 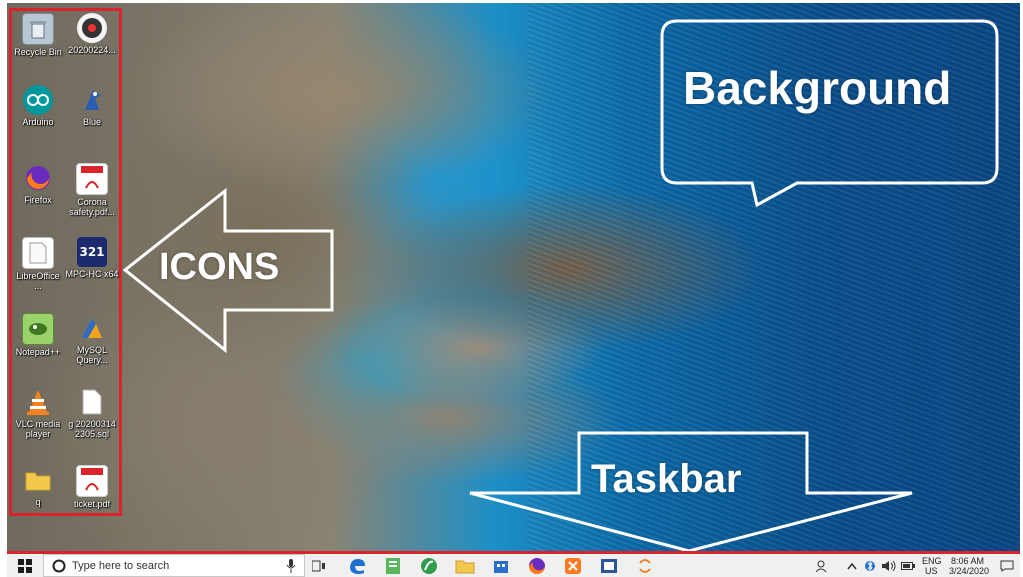 I want to click on desktop-icon-firefox: Firefox, so click(x=38, y=196).